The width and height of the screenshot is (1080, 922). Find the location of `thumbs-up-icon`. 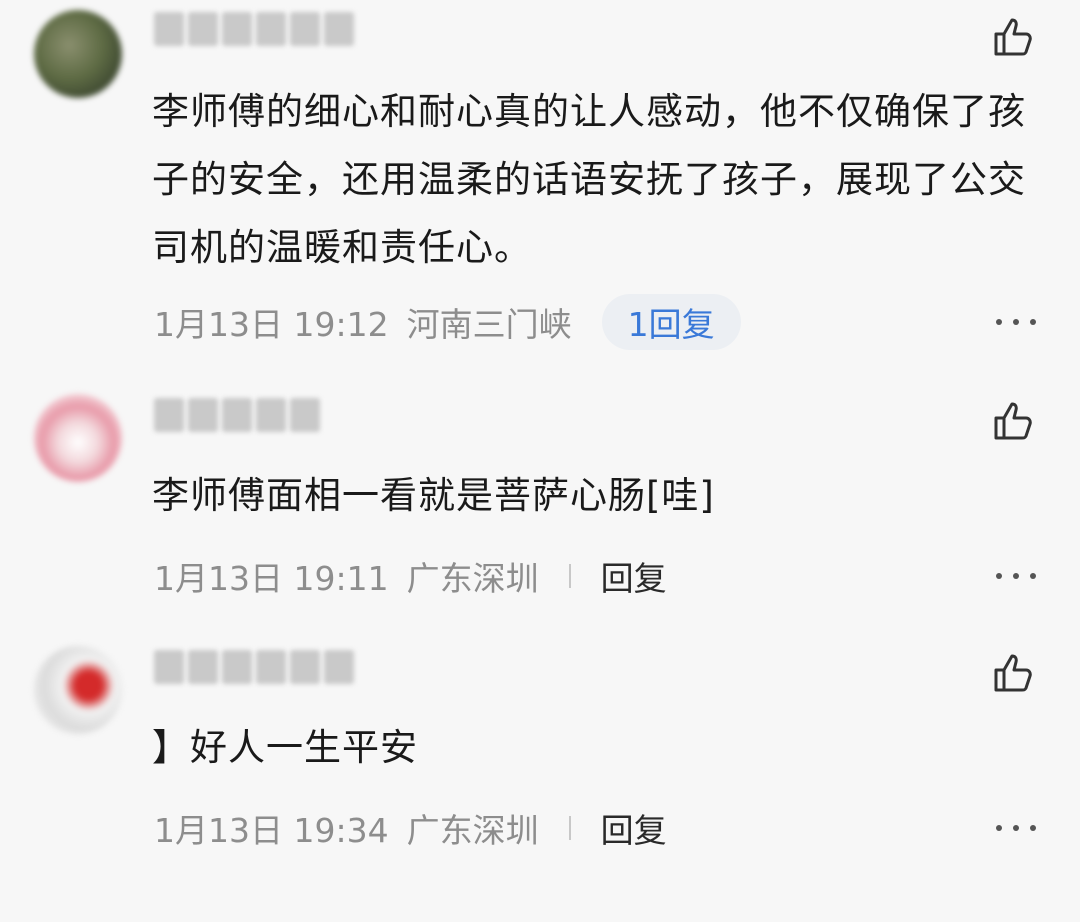

thumbs-up-icon is located at coordinates (1013, 673).